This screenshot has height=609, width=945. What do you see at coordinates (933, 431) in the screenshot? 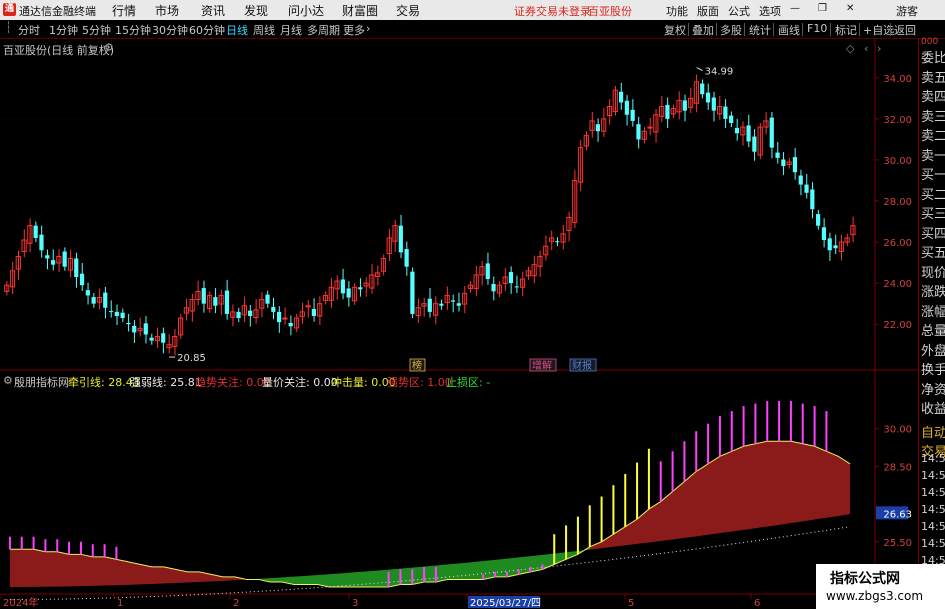
I see `quote-label: 自动` at bounding box center [933, 431].